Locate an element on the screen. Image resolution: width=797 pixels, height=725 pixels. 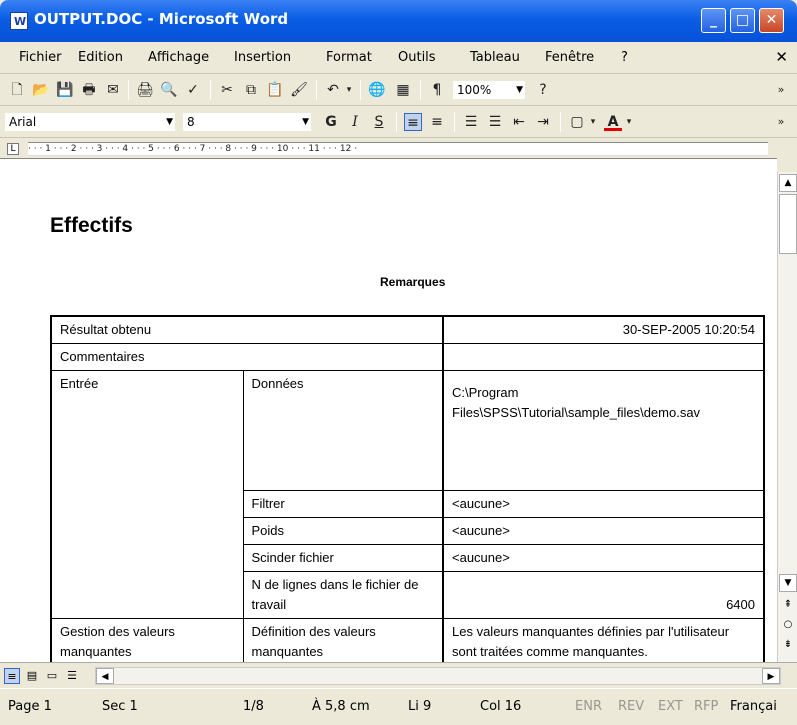
underline-icon: S is located at coordinates (379, 122).